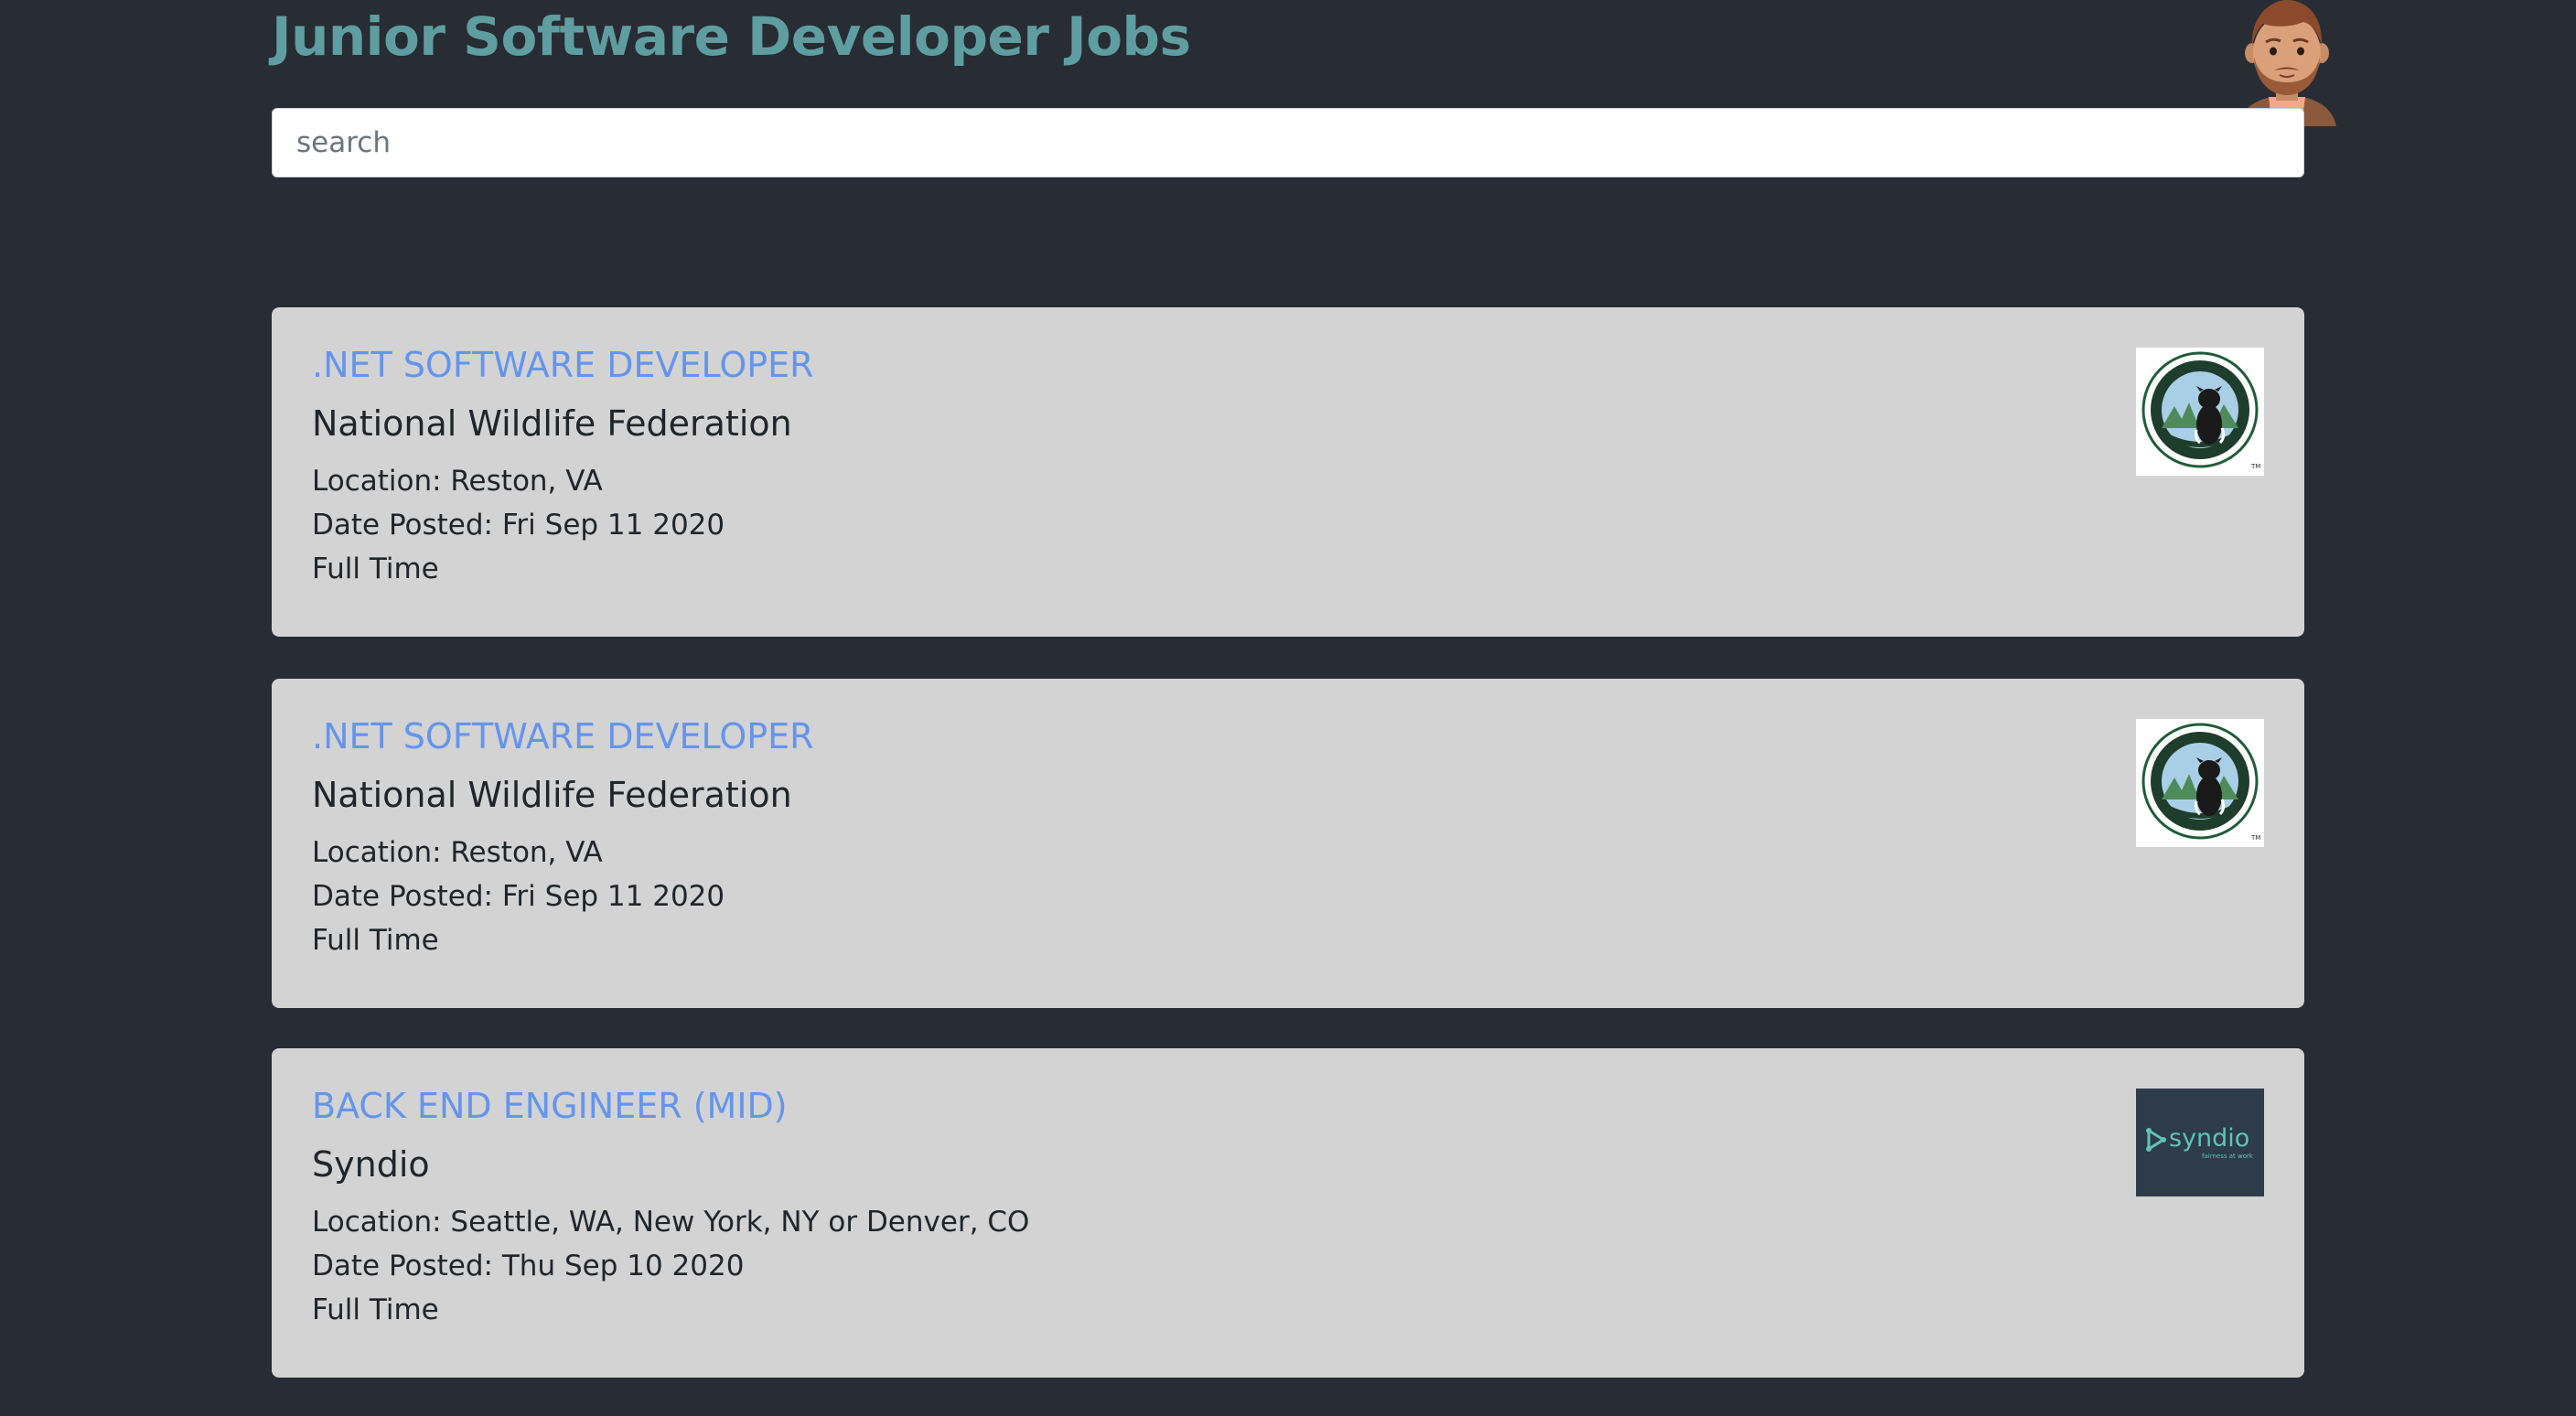 The height and width of the screenshot is (1416, 2576). I want to click on company-name: Syndio, so click(371, 1164).